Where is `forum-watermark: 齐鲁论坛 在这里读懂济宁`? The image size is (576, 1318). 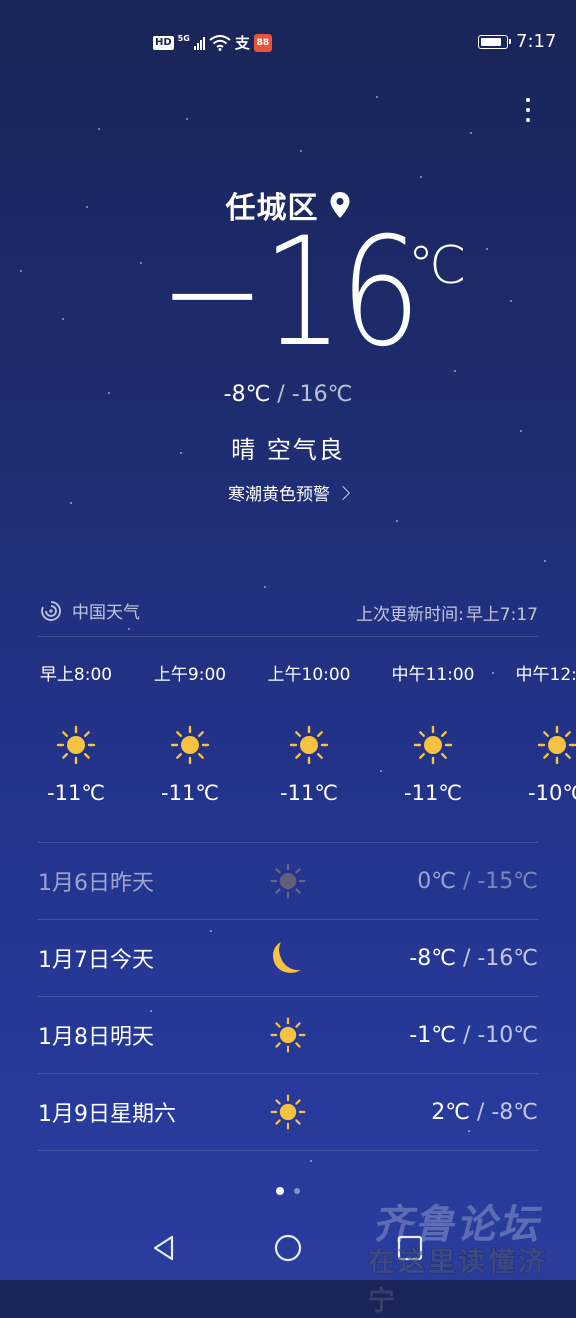 forum-watermark: 齐鲁论坛 在这里读懂济宁 is located at coordinates (472, 1236).